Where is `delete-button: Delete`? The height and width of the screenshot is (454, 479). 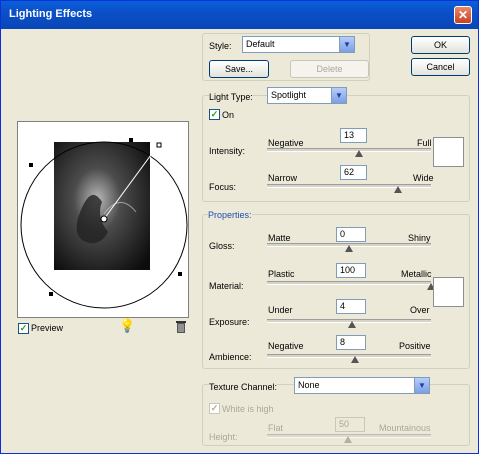
delete-button: Delete is located at coordinates (329, 69).